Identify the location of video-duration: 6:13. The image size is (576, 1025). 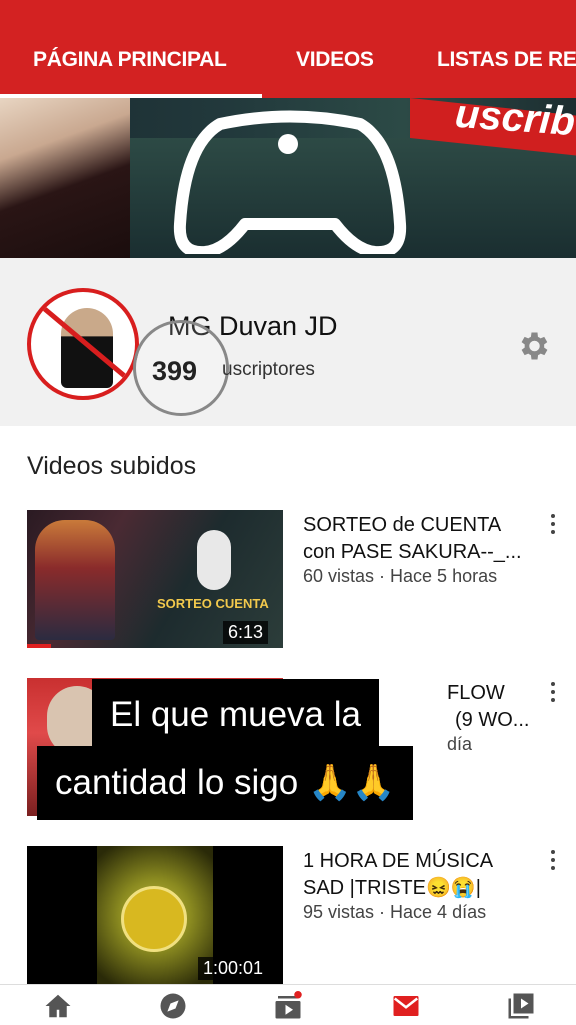
(245, 632).